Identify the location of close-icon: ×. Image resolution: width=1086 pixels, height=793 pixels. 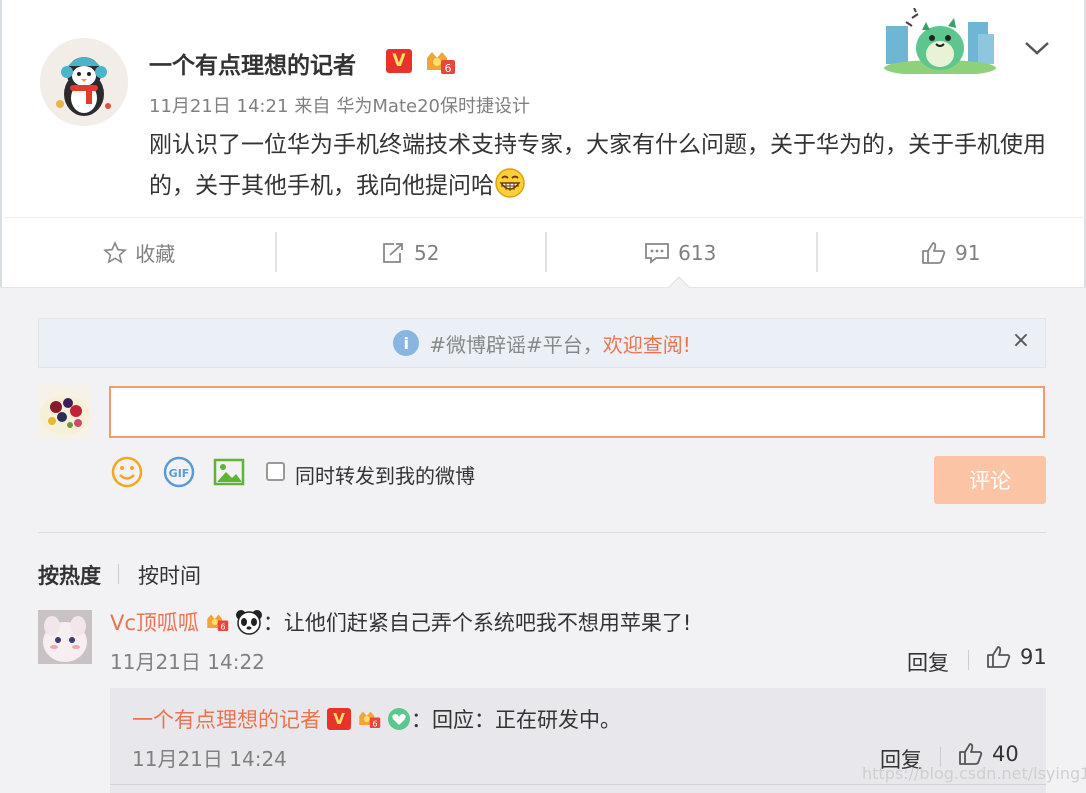
(1021, 340).